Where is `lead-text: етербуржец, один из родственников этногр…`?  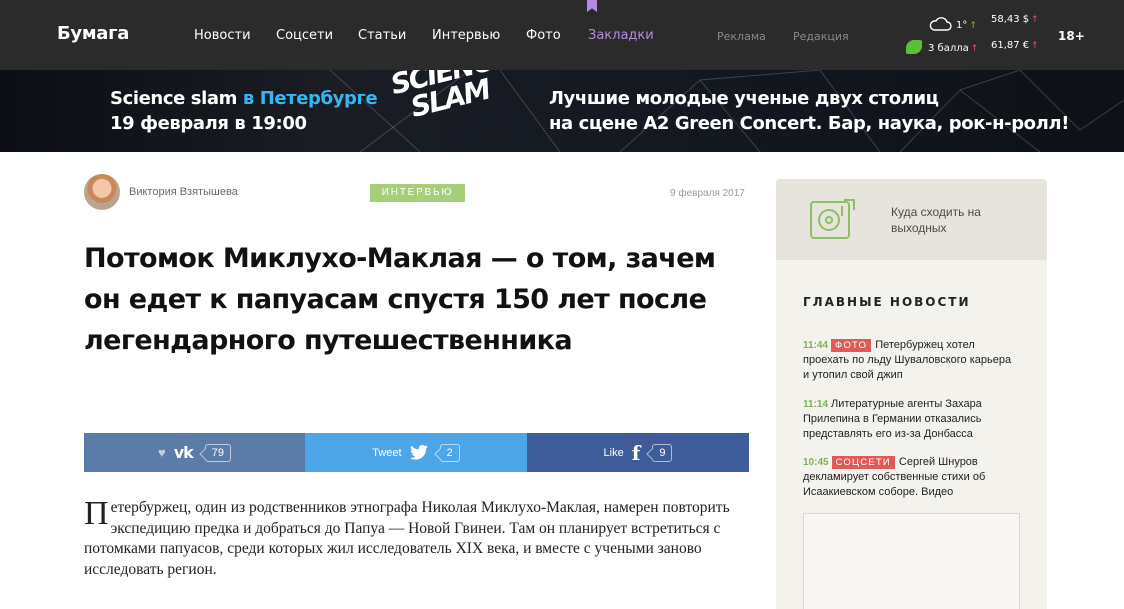 lead-text: етербуржец, один из родственников этногр… is located at coordinates (407, 538).